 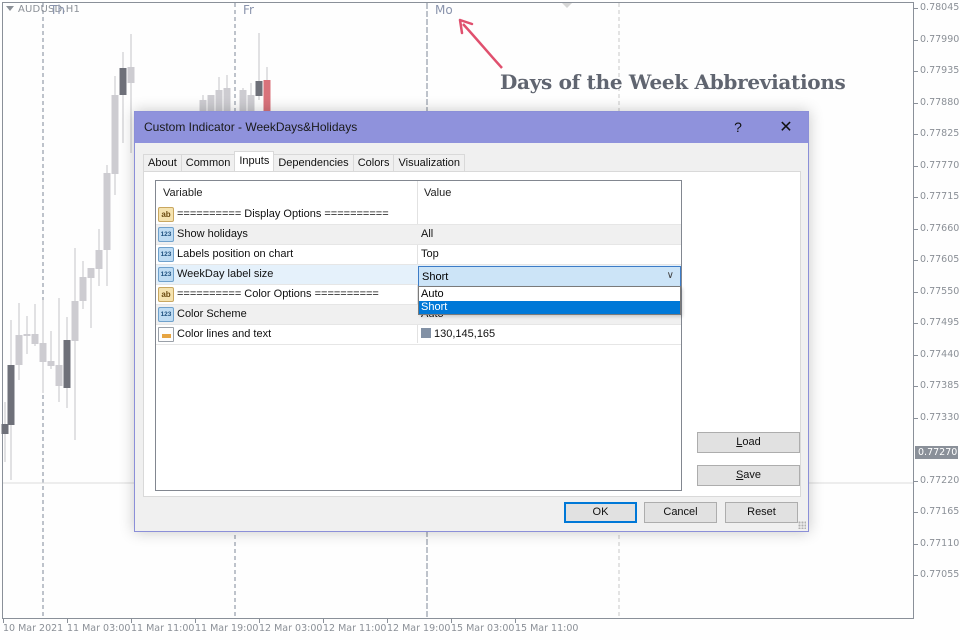 I want to click on option-auto: Auto, so click(x=549, y=294).